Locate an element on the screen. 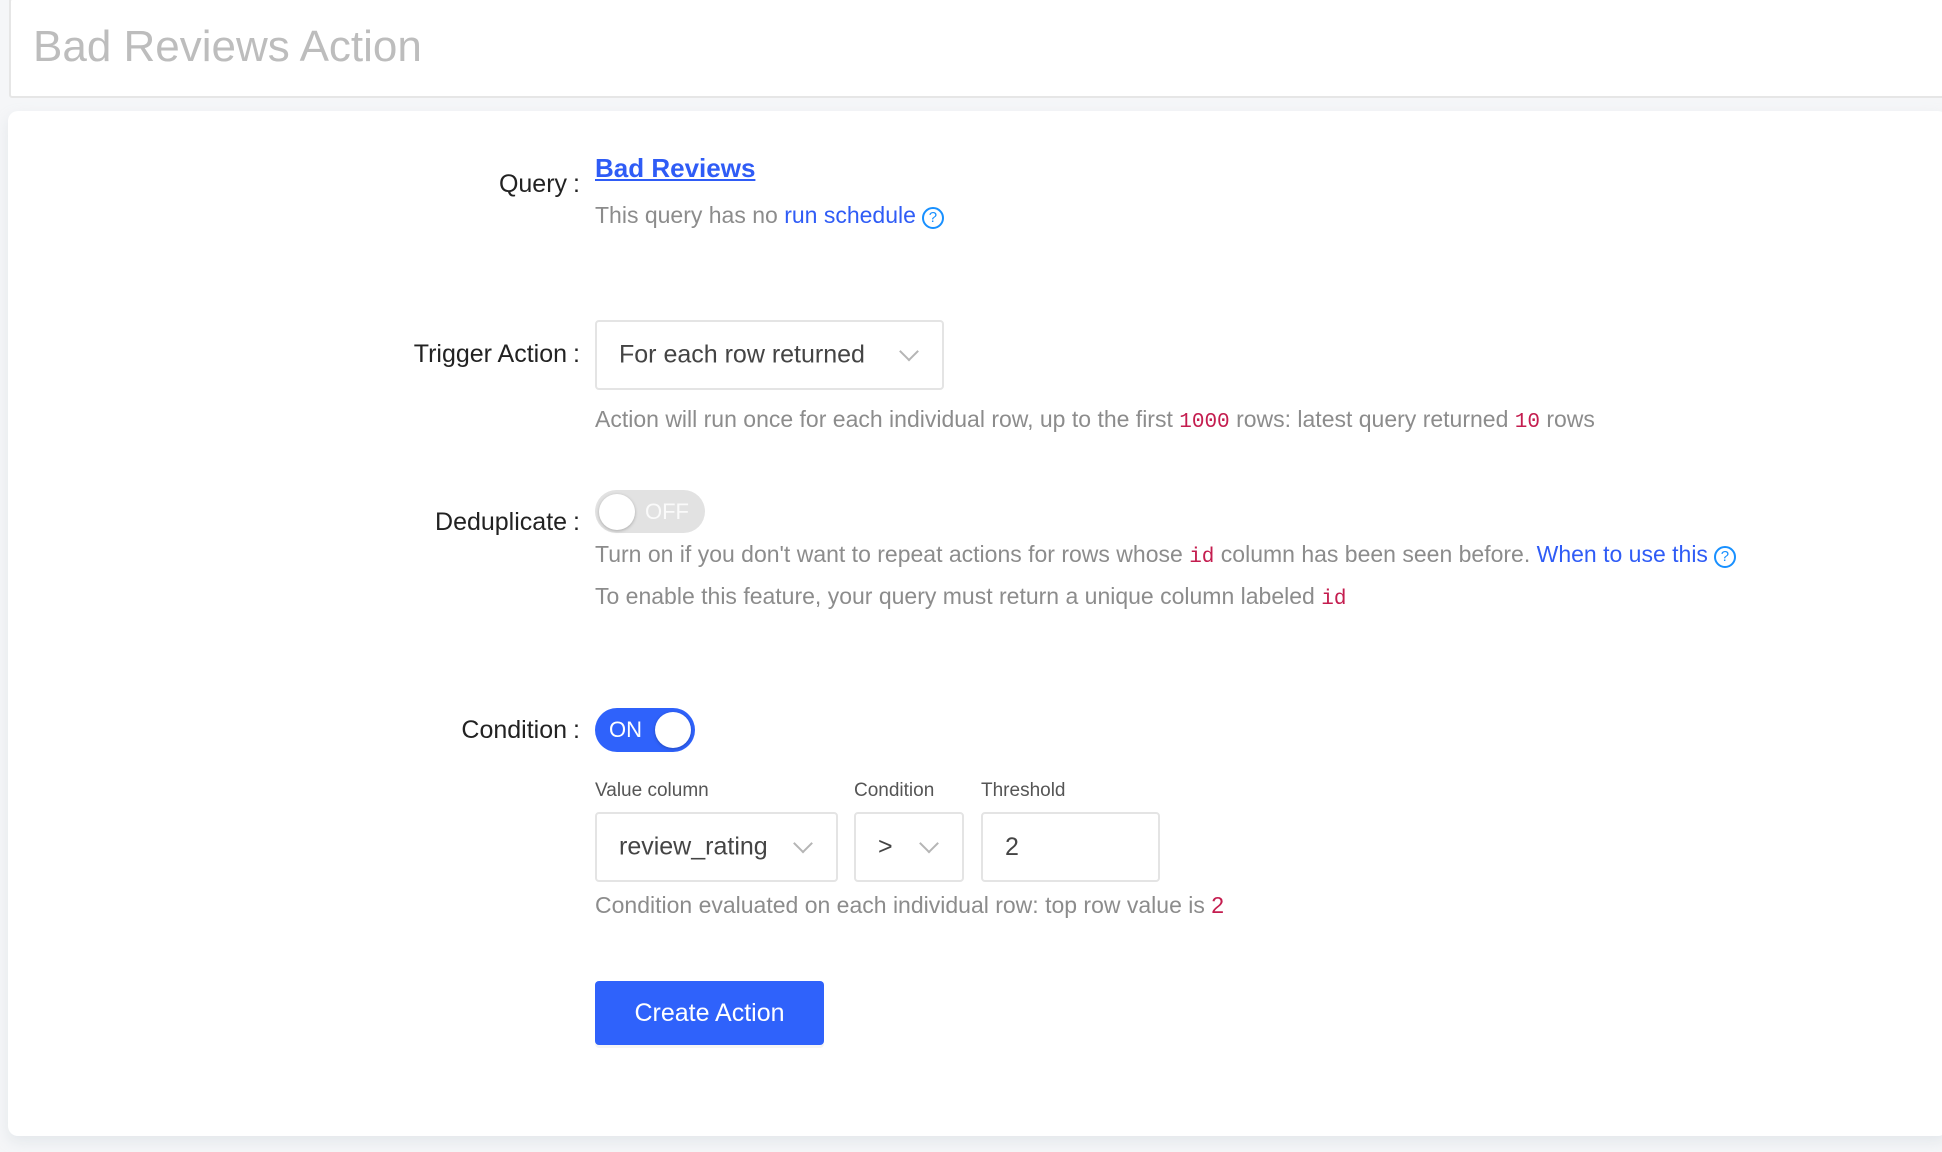 The width and height of the screenshot is (1942, 1152). operator-selected: > is located at coordinates (885, 846).